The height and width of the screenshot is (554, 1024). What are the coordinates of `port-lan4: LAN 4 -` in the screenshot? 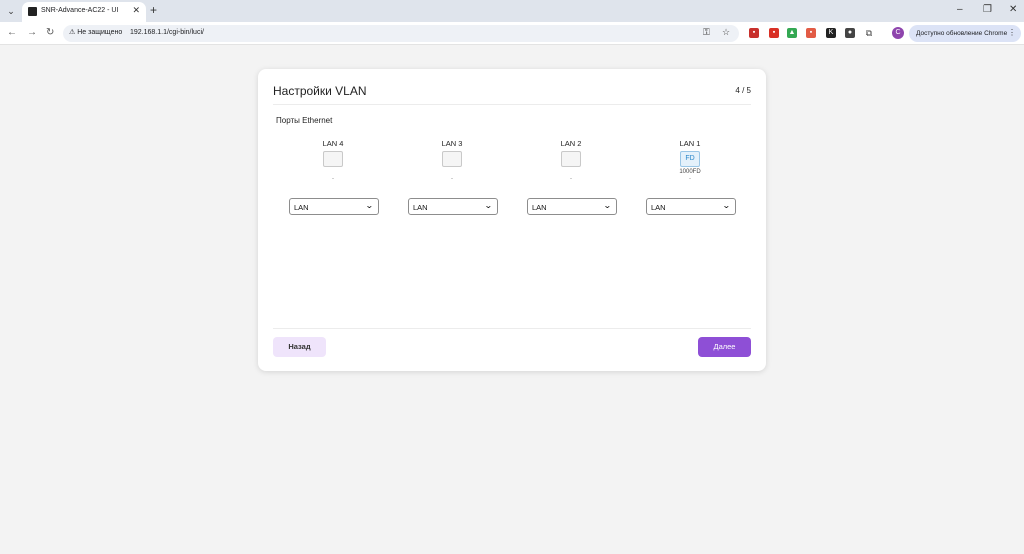 It's located at (333, 160).